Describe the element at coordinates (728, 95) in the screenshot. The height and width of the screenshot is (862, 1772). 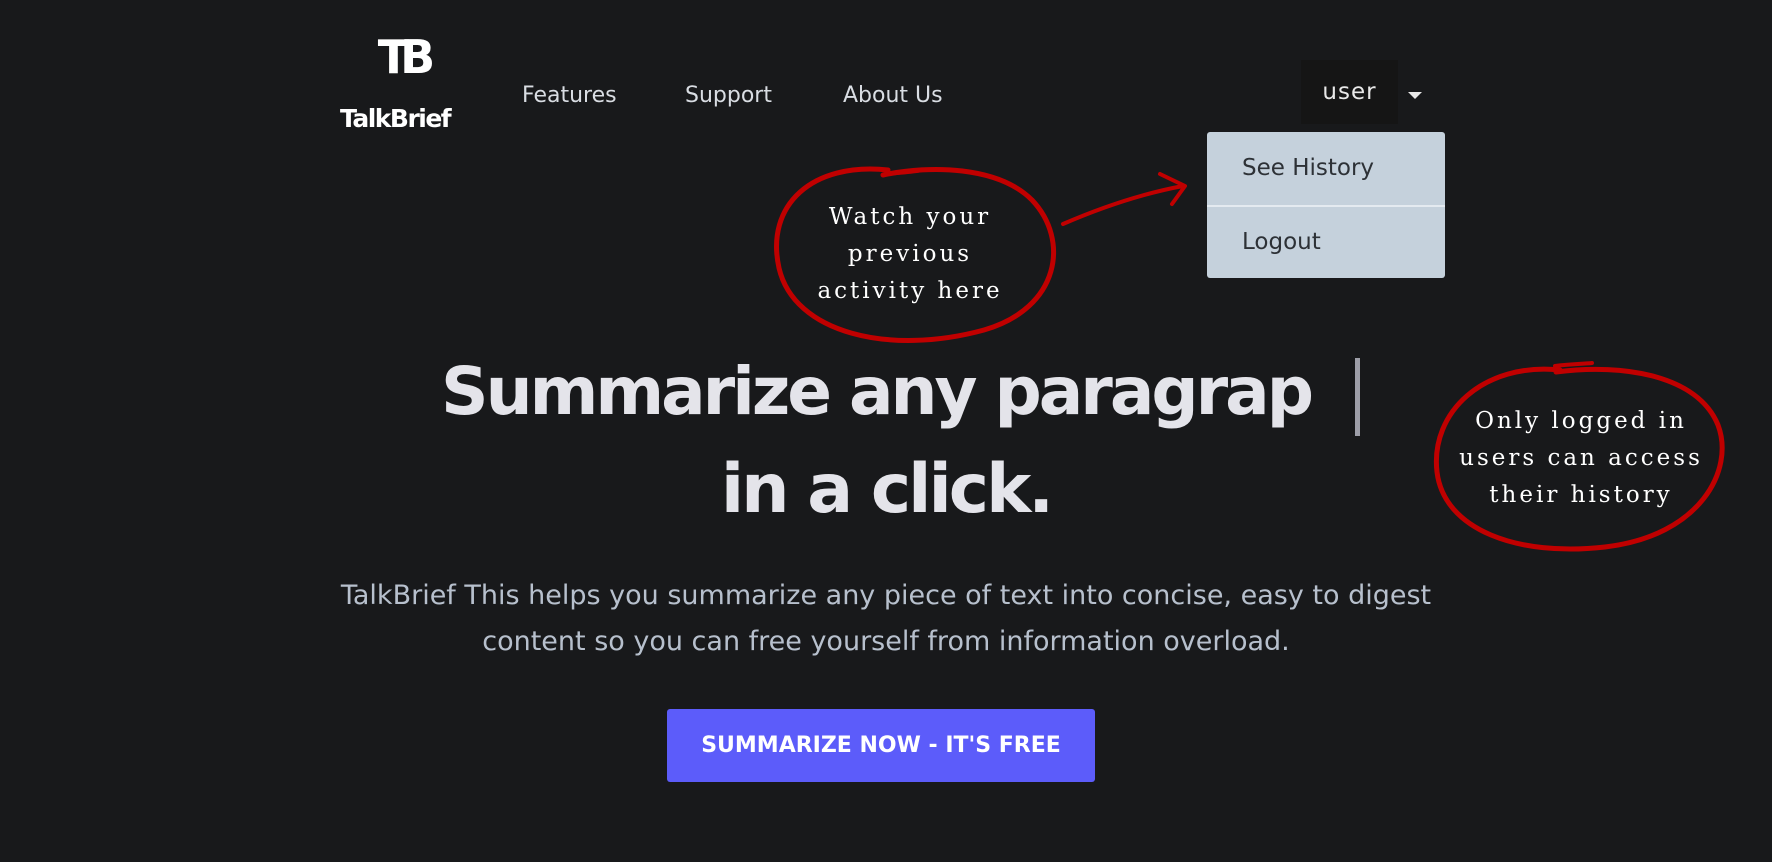
I see `nav-link-support: Support` at that location.